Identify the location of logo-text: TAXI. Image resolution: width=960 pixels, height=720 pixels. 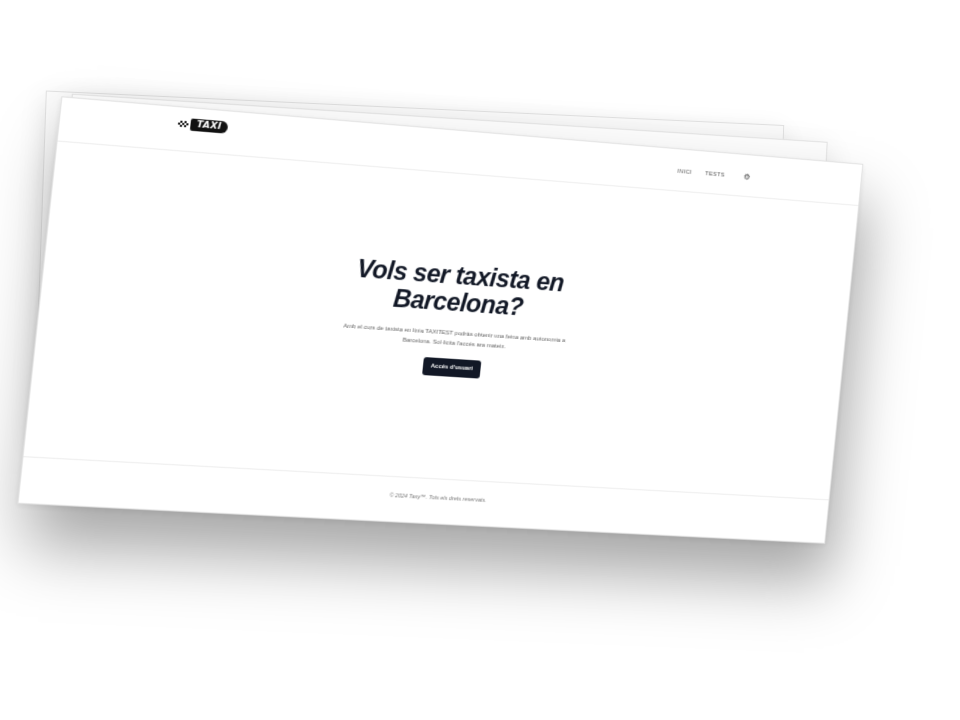
(209, 126).